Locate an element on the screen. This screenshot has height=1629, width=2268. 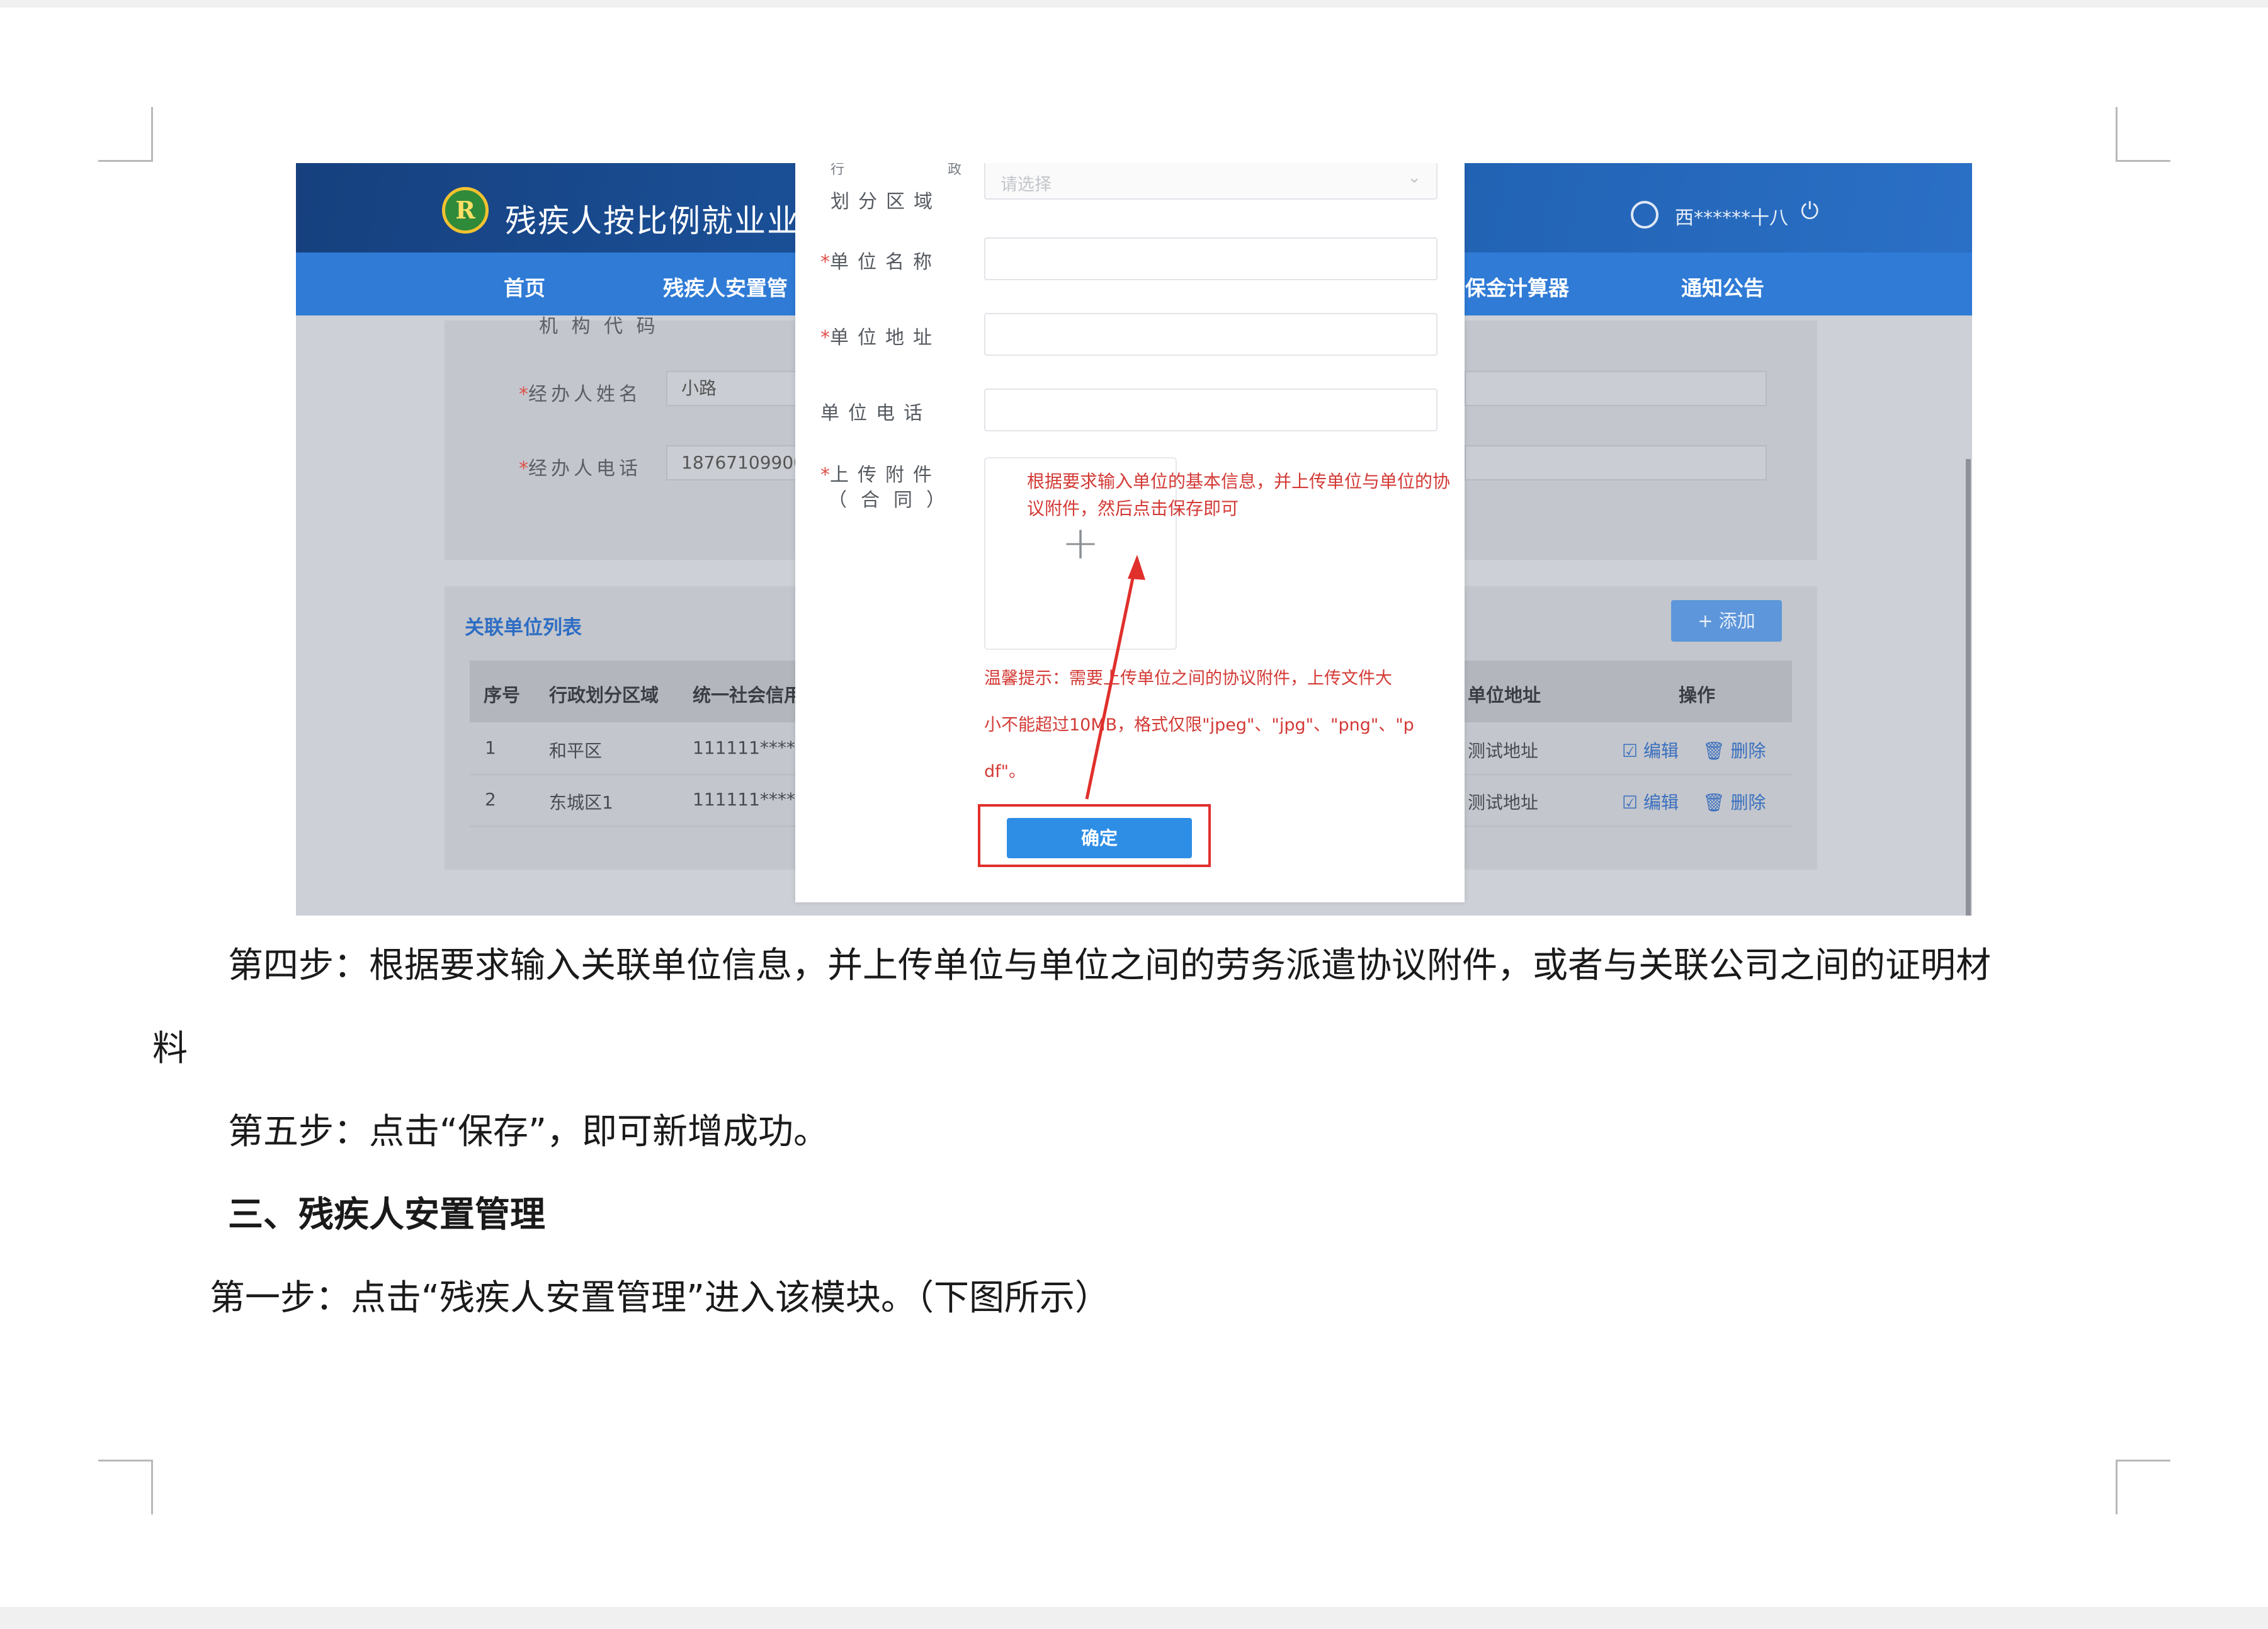
agent-phone-label: *经办人电话 is located at coordinates (580, 469).